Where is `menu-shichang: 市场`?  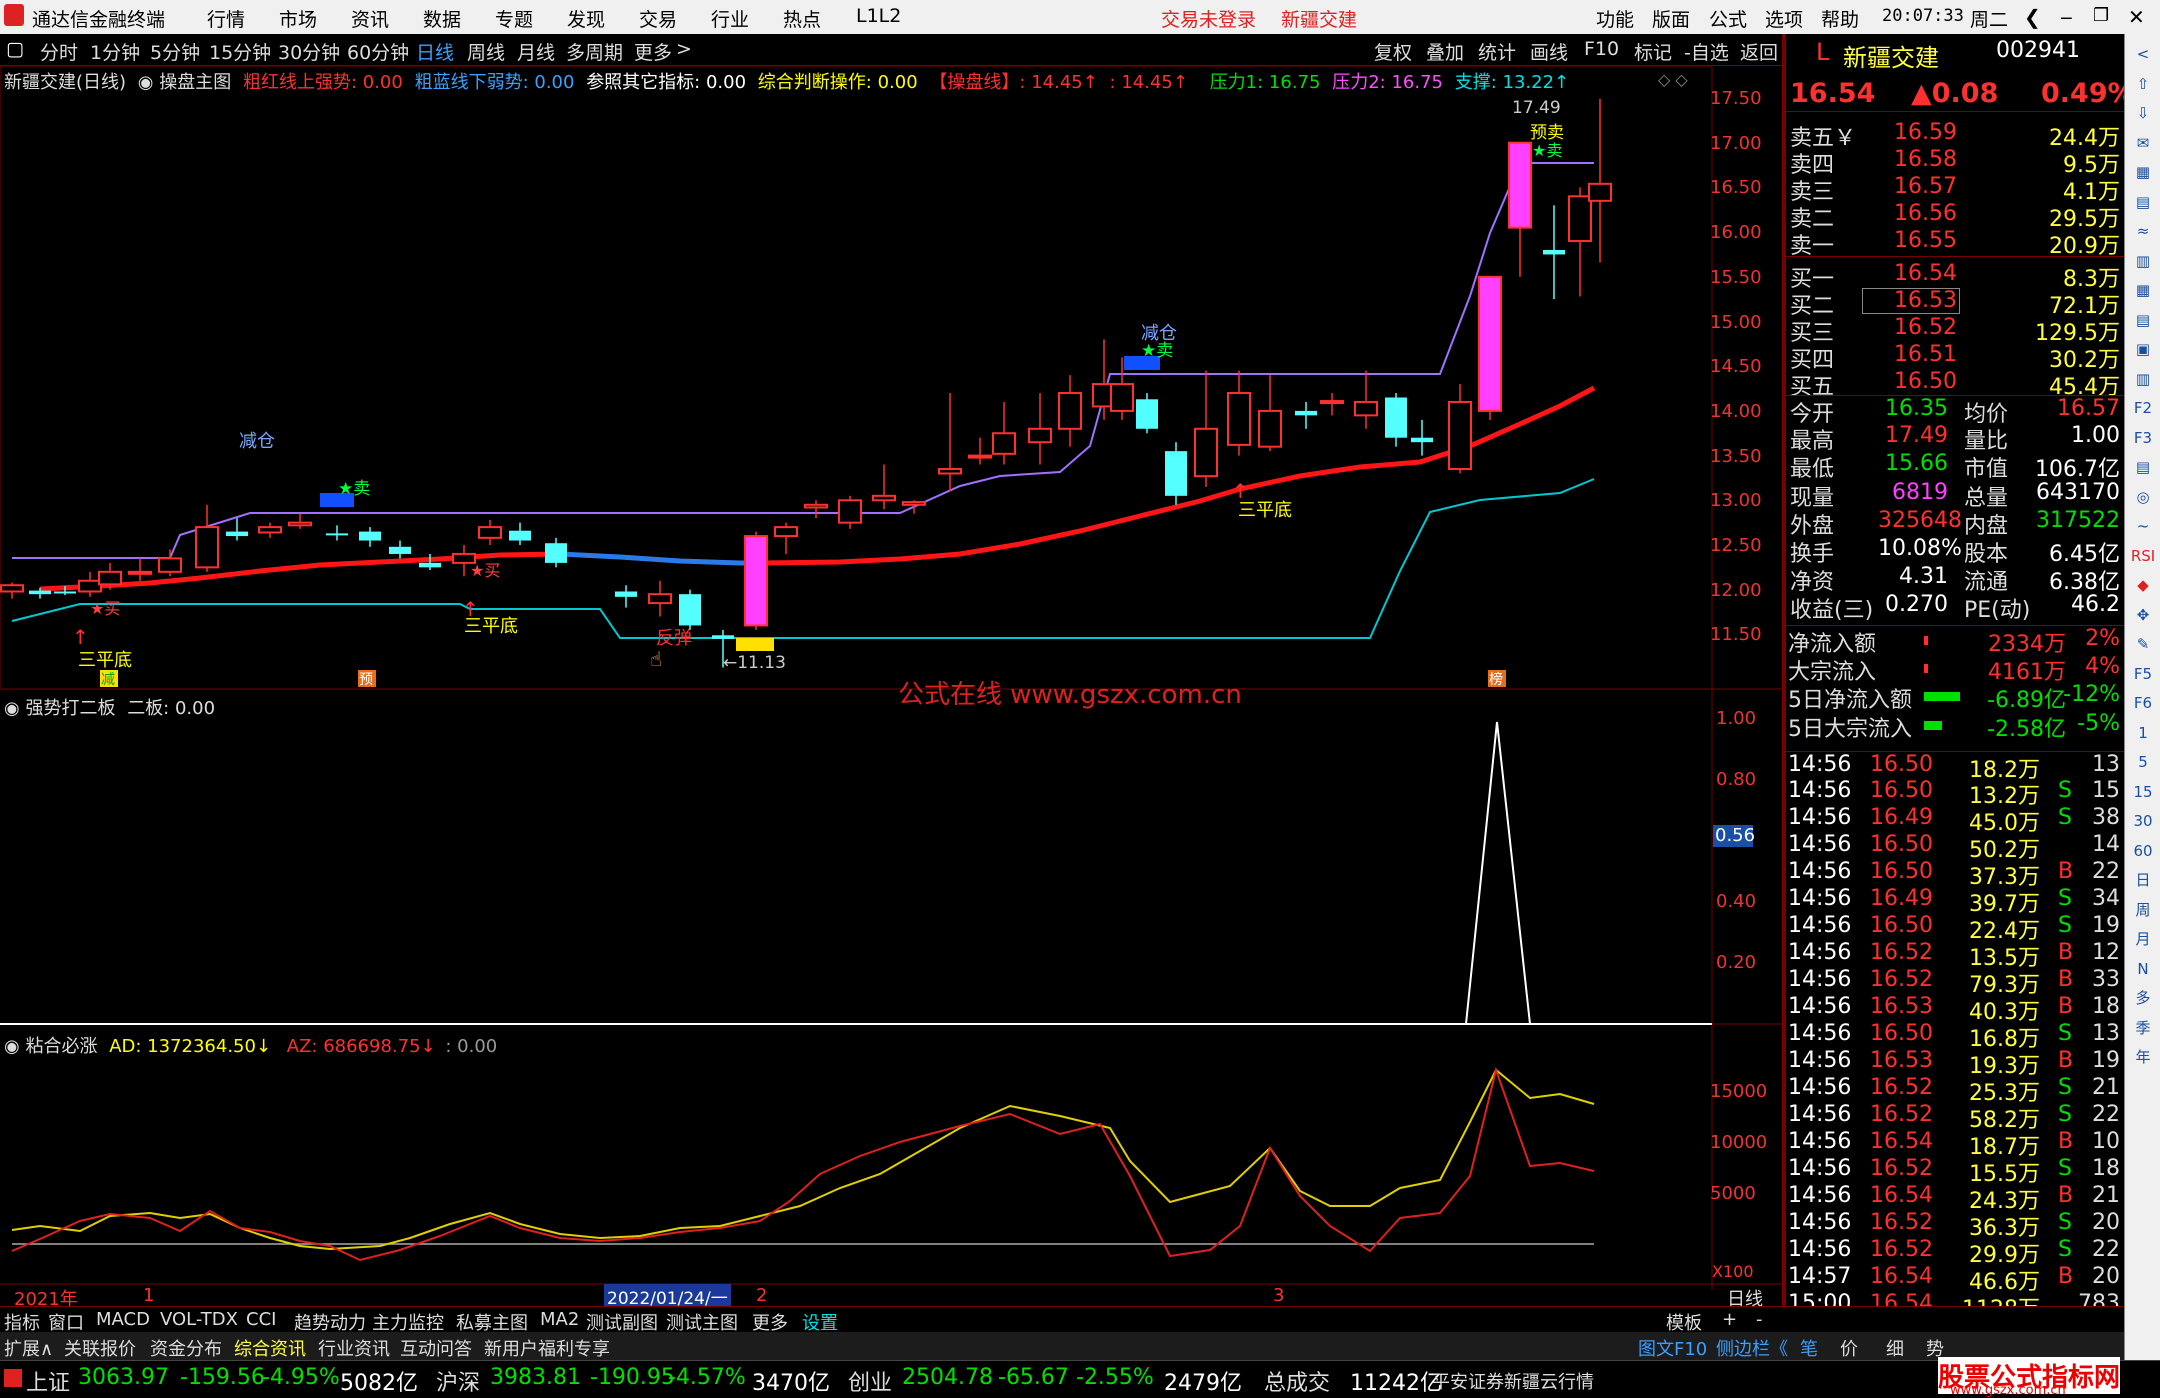 menu-shichang: 市场 is located at coordinates (298, 18).